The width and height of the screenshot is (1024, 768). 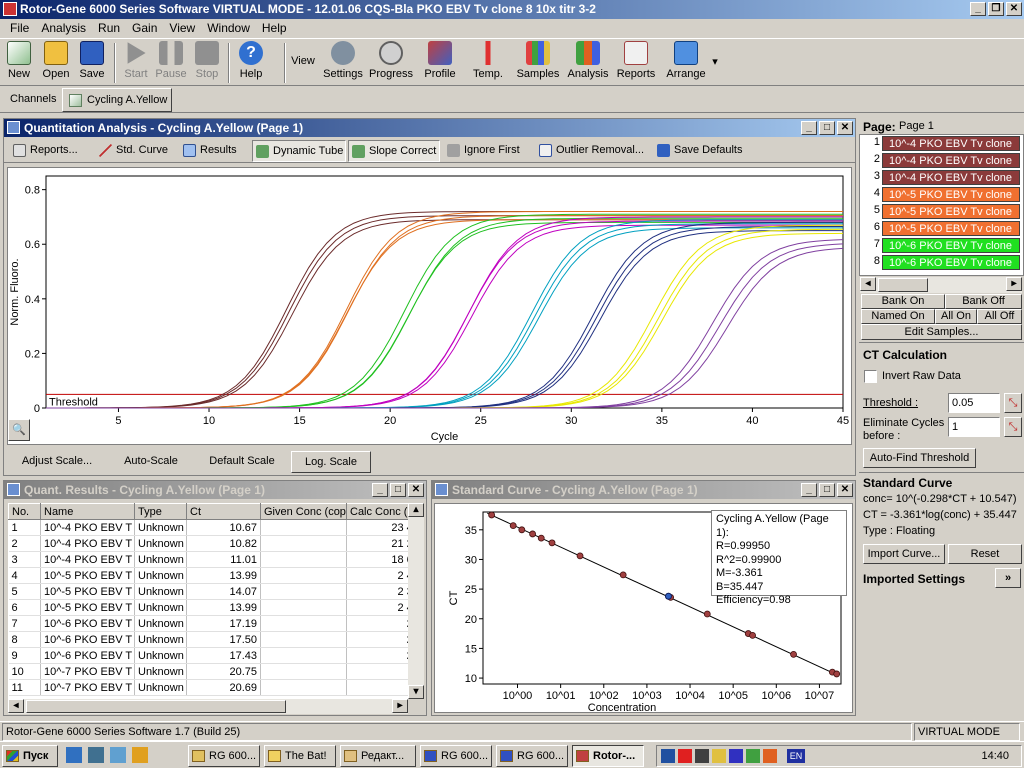 What do you see at coordinates (208, 623) in the screenshot?
I see `table-row: 710^-6 PKO EBV TUnknown17.19 270` at bounding box center [208, 623].